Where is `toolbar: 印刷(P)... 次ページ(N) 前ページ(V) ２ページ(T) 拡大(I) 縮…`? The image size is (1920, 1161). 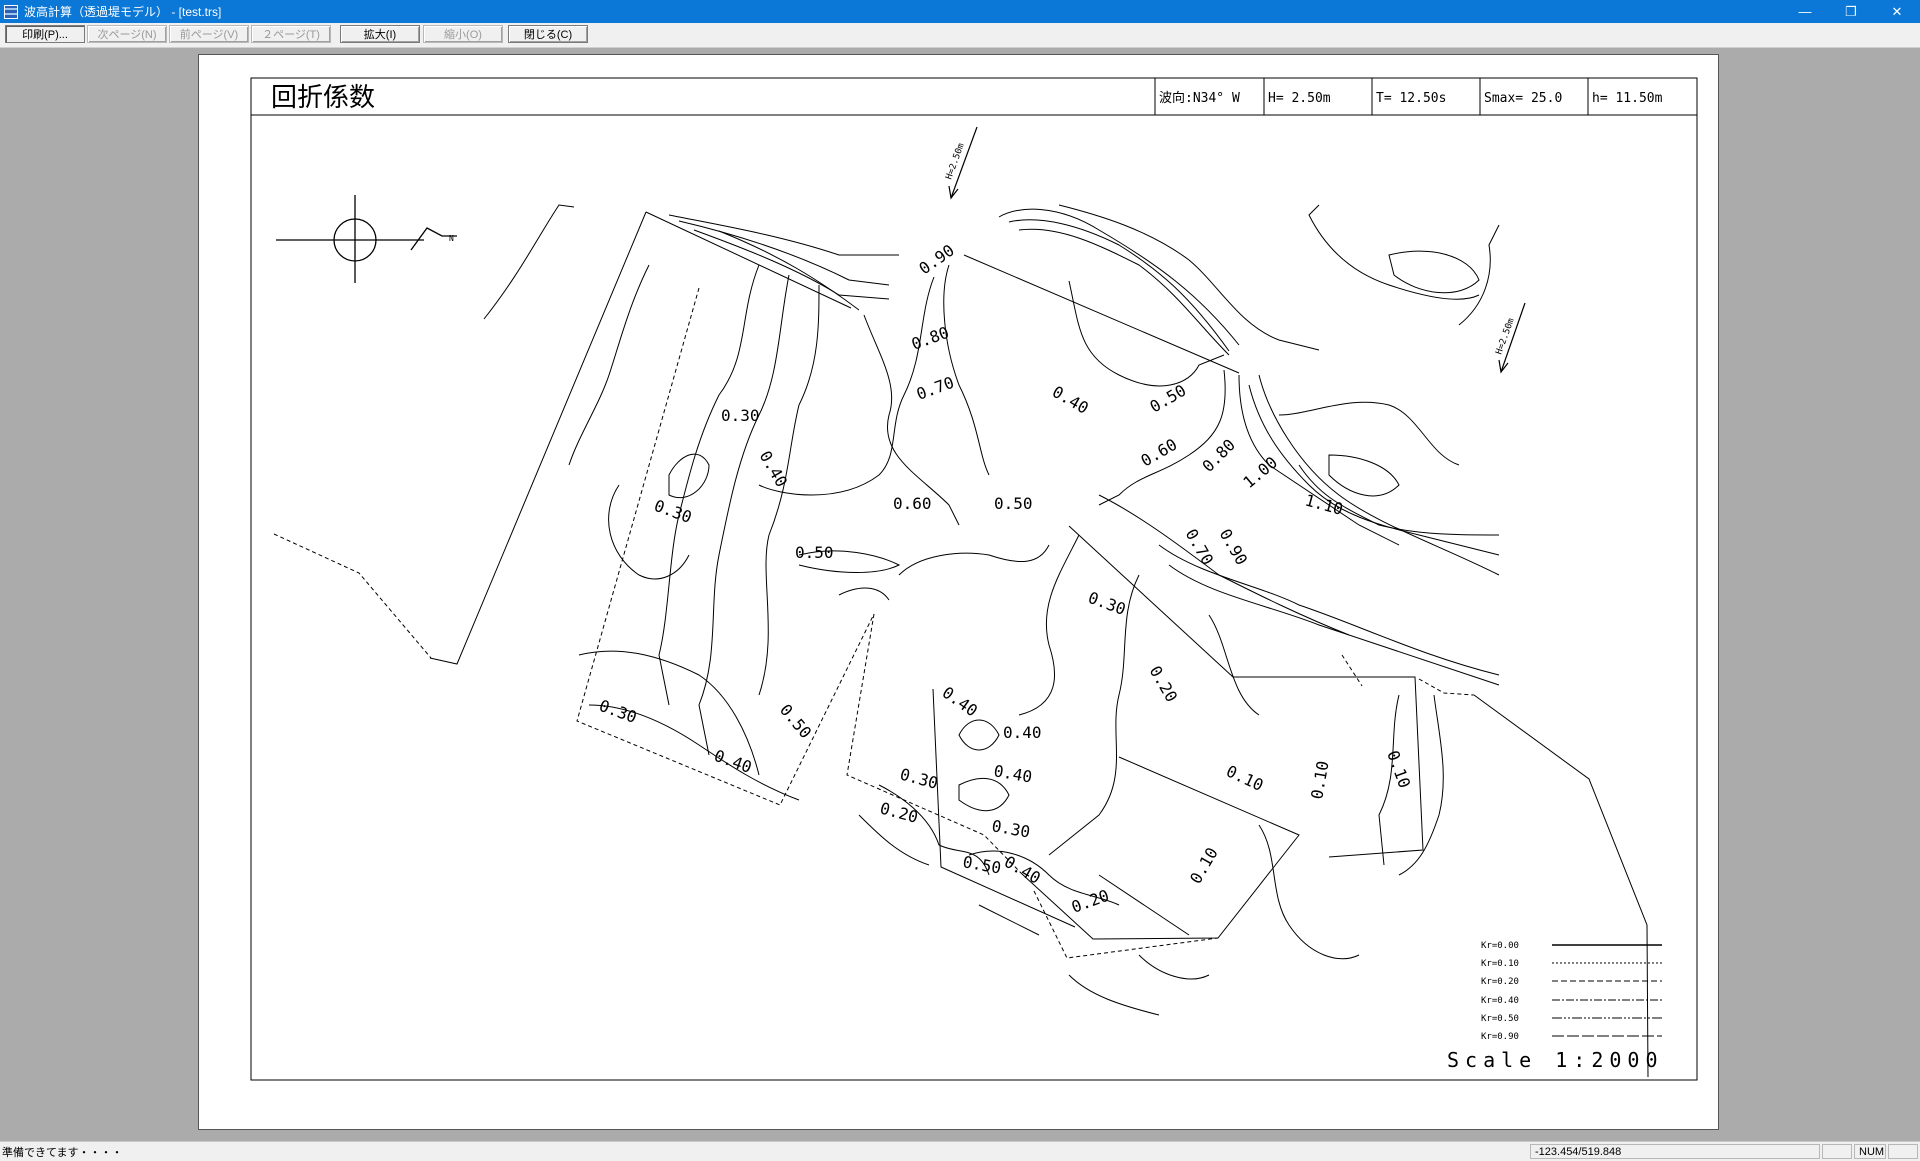
toolbar: 印刷(P)... 次ページ(N) 前ページ(V) ２ページ(T) 拡大(I) 縮… is located at coordinates (960, 35).